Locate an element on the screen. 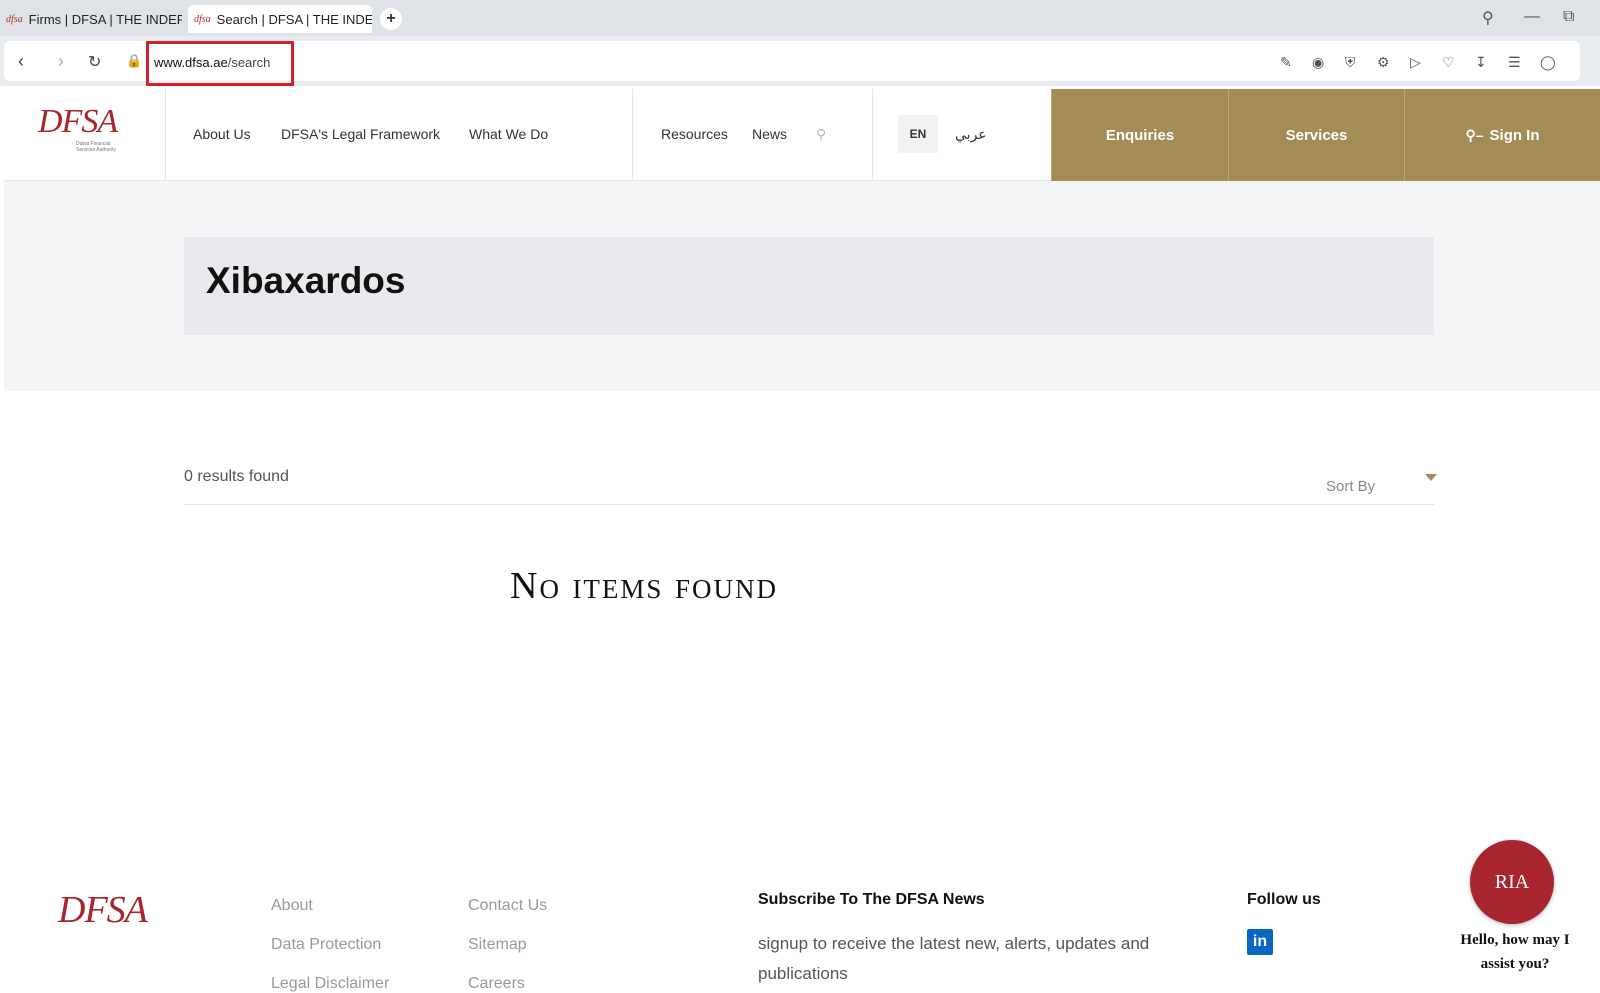 This screenshot has width=1600, height=993. tab-firms: dfsa Firms | DFSA | THE INDEPE is located at coordinates (94, 19).